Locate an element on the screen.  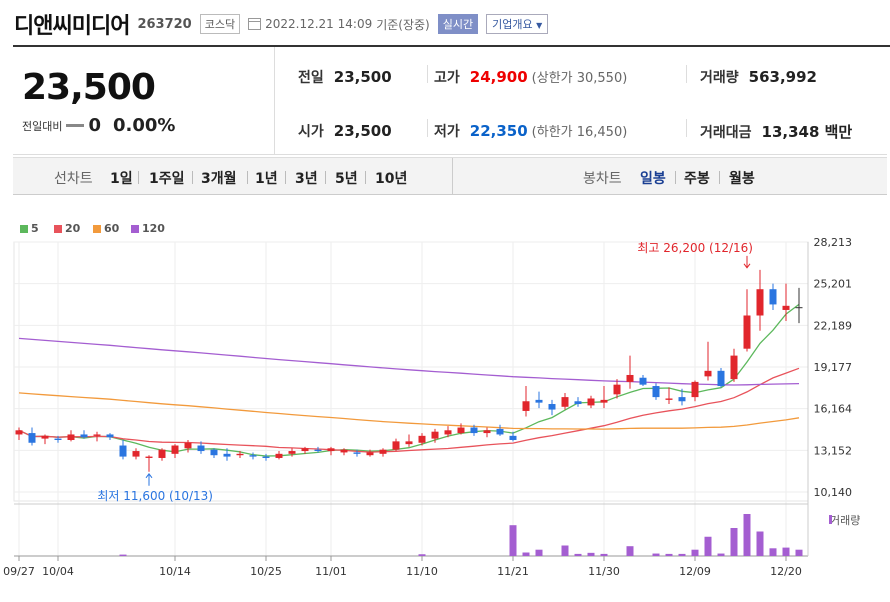
volume-legend: 거래량 is located at coordinates (845, 520).